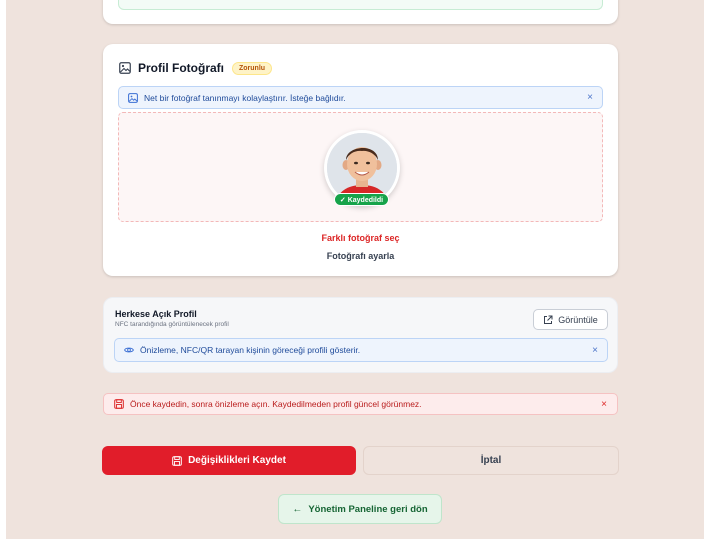 This screenshot has height=545, width=710. I want to click on adjust-photo-link: Fotoğrafı ayarla, so click(360, 256).